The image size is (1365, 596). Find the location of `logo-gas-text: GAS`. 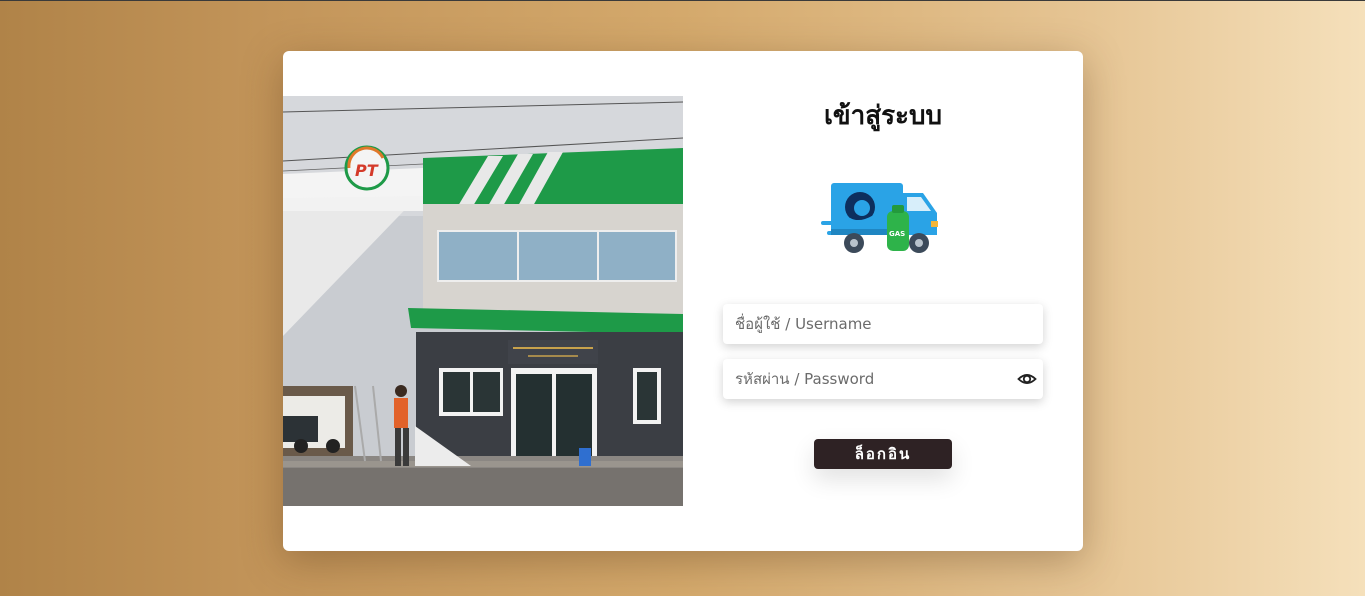

logo-gas-text: GAS is located at coordinates (897, 234).